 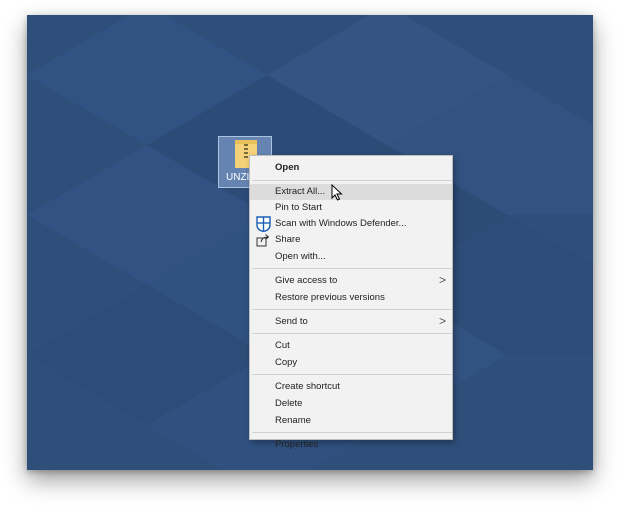 I want to click on menu-item-rename: Rename, so click(x=351, y=420).